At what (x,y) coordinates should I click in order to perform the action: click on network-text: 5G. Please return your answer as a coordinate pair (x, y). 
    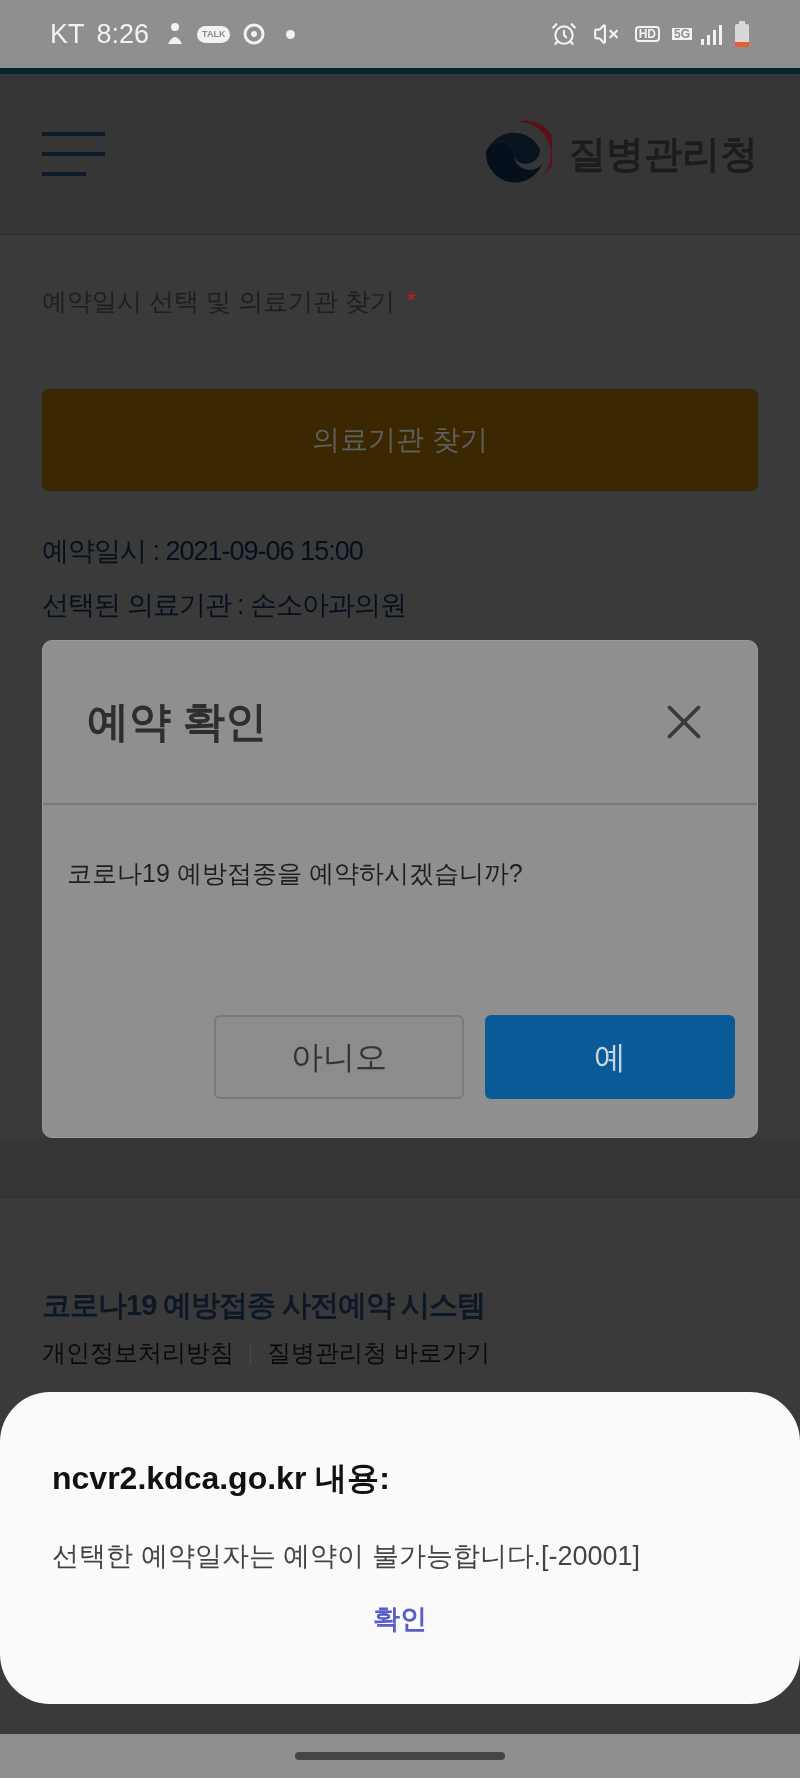
    Looking at the image, I should click on (682, 34).